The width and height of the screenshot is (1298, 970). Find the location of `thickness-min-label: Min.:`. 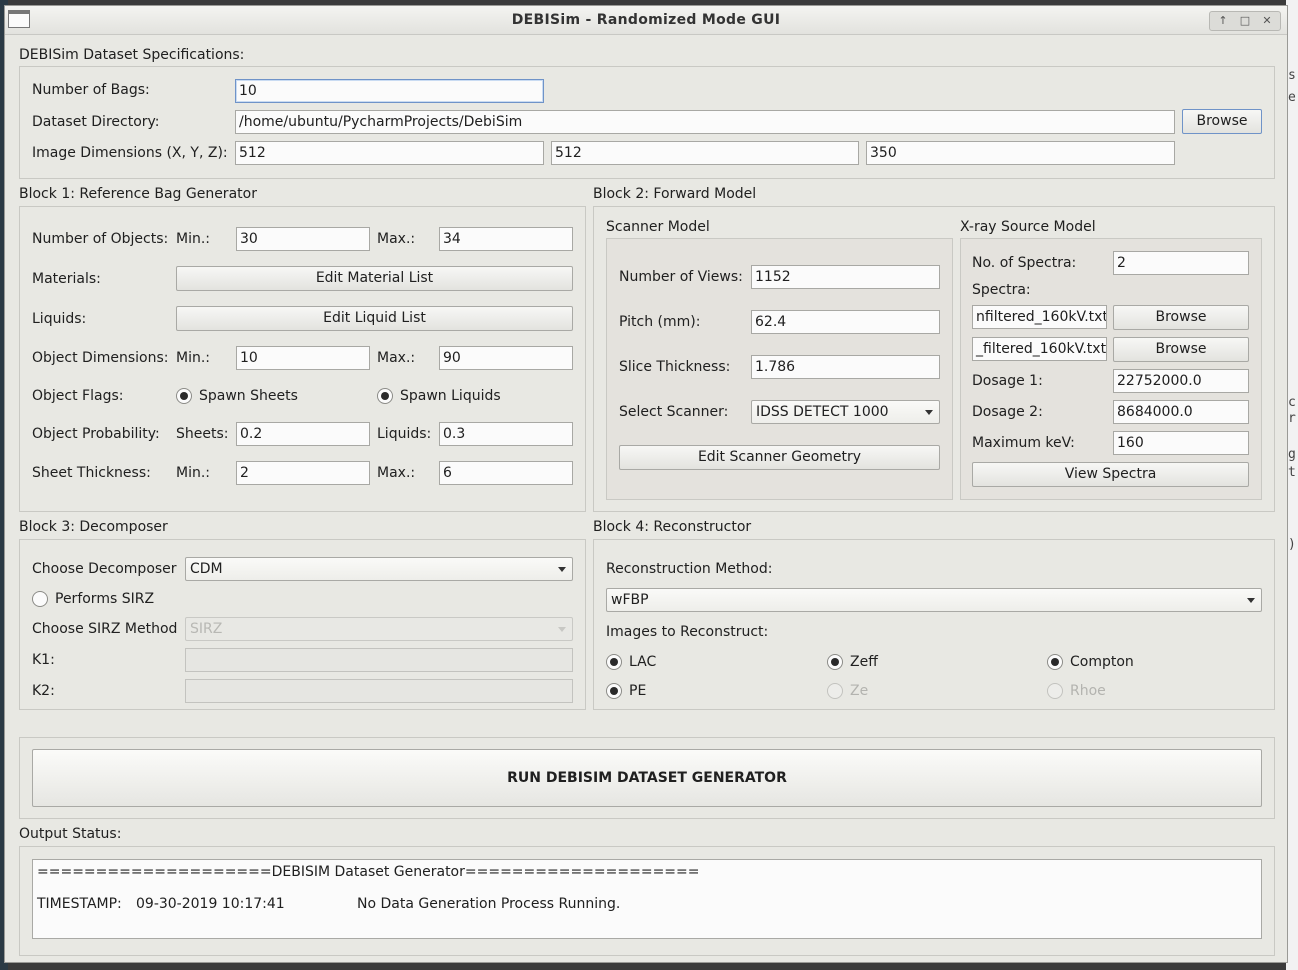

thickness-min-label: Min.: is located at coordinates (193, 473).